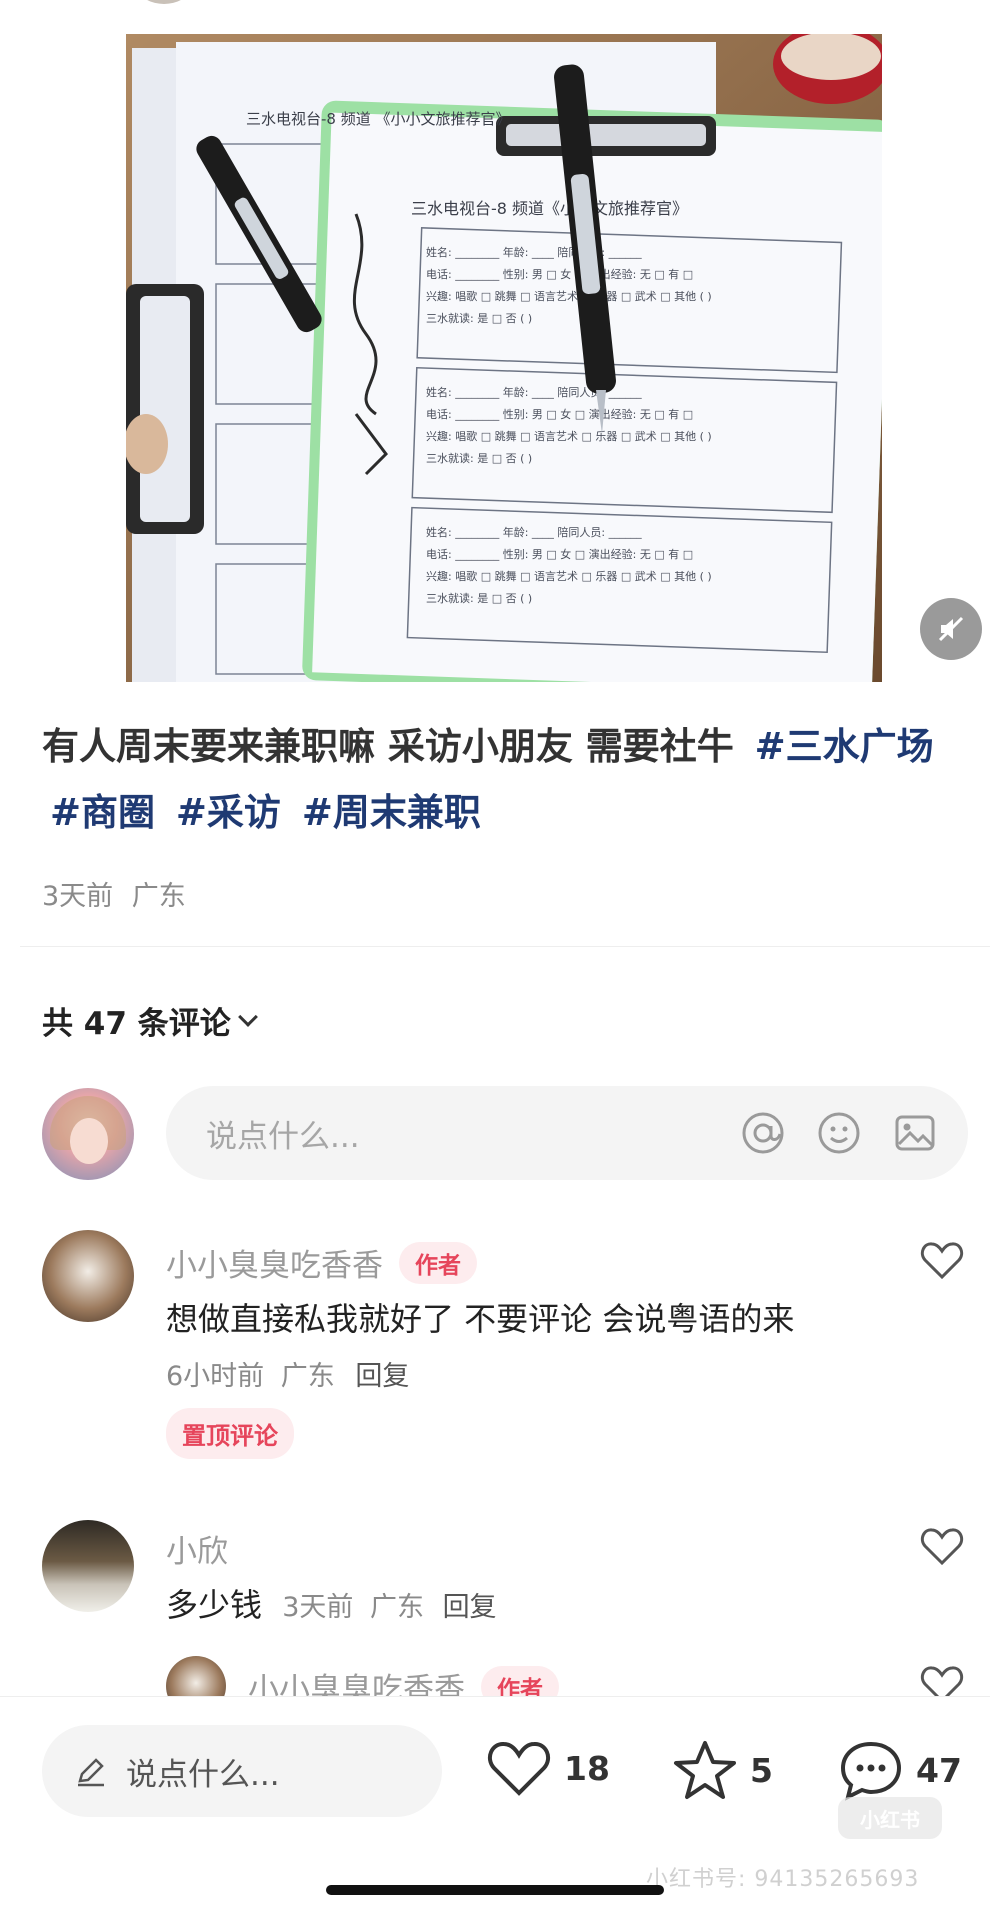  I want to click on pencil-icon, so click(91, 1772).